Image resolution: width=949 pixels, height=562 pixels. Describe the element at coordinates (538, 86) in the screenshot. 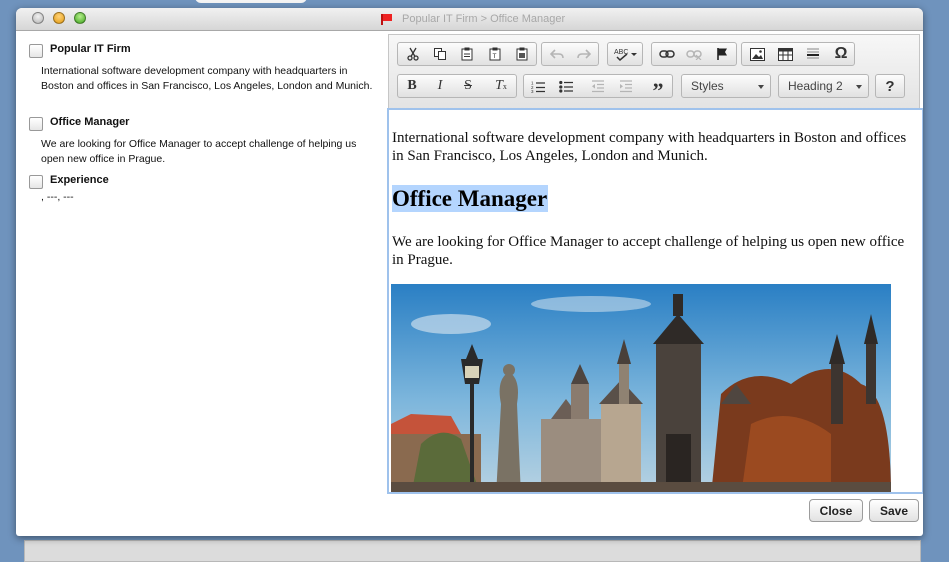

I see `numbered-list-icon: 123` at that location.